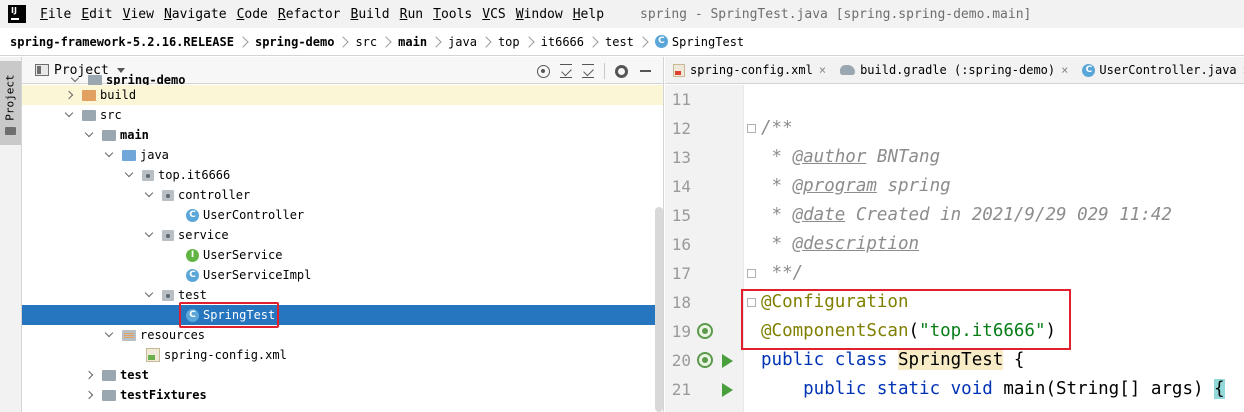  Describe the element at coordinates (192, 275) in the screenshot. I see `class-icon: C` at that location.